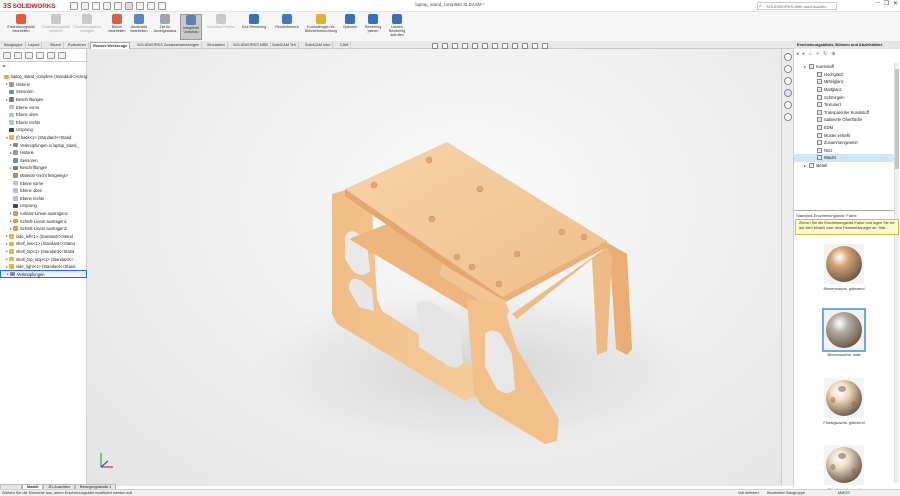  What do you see at coordinates (43, 115) in the screenshot?
I see `tree-node: Ebene oben` at bounding box center [43, 115].